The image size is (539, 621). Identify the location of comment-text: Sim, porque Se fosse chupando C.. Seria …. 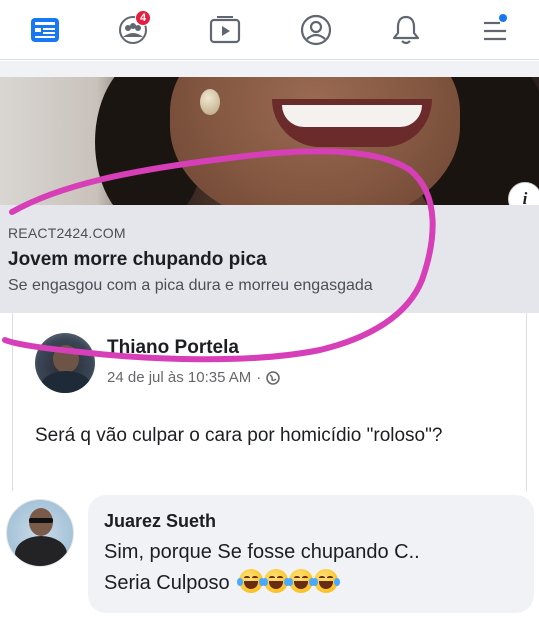
(311, 568).